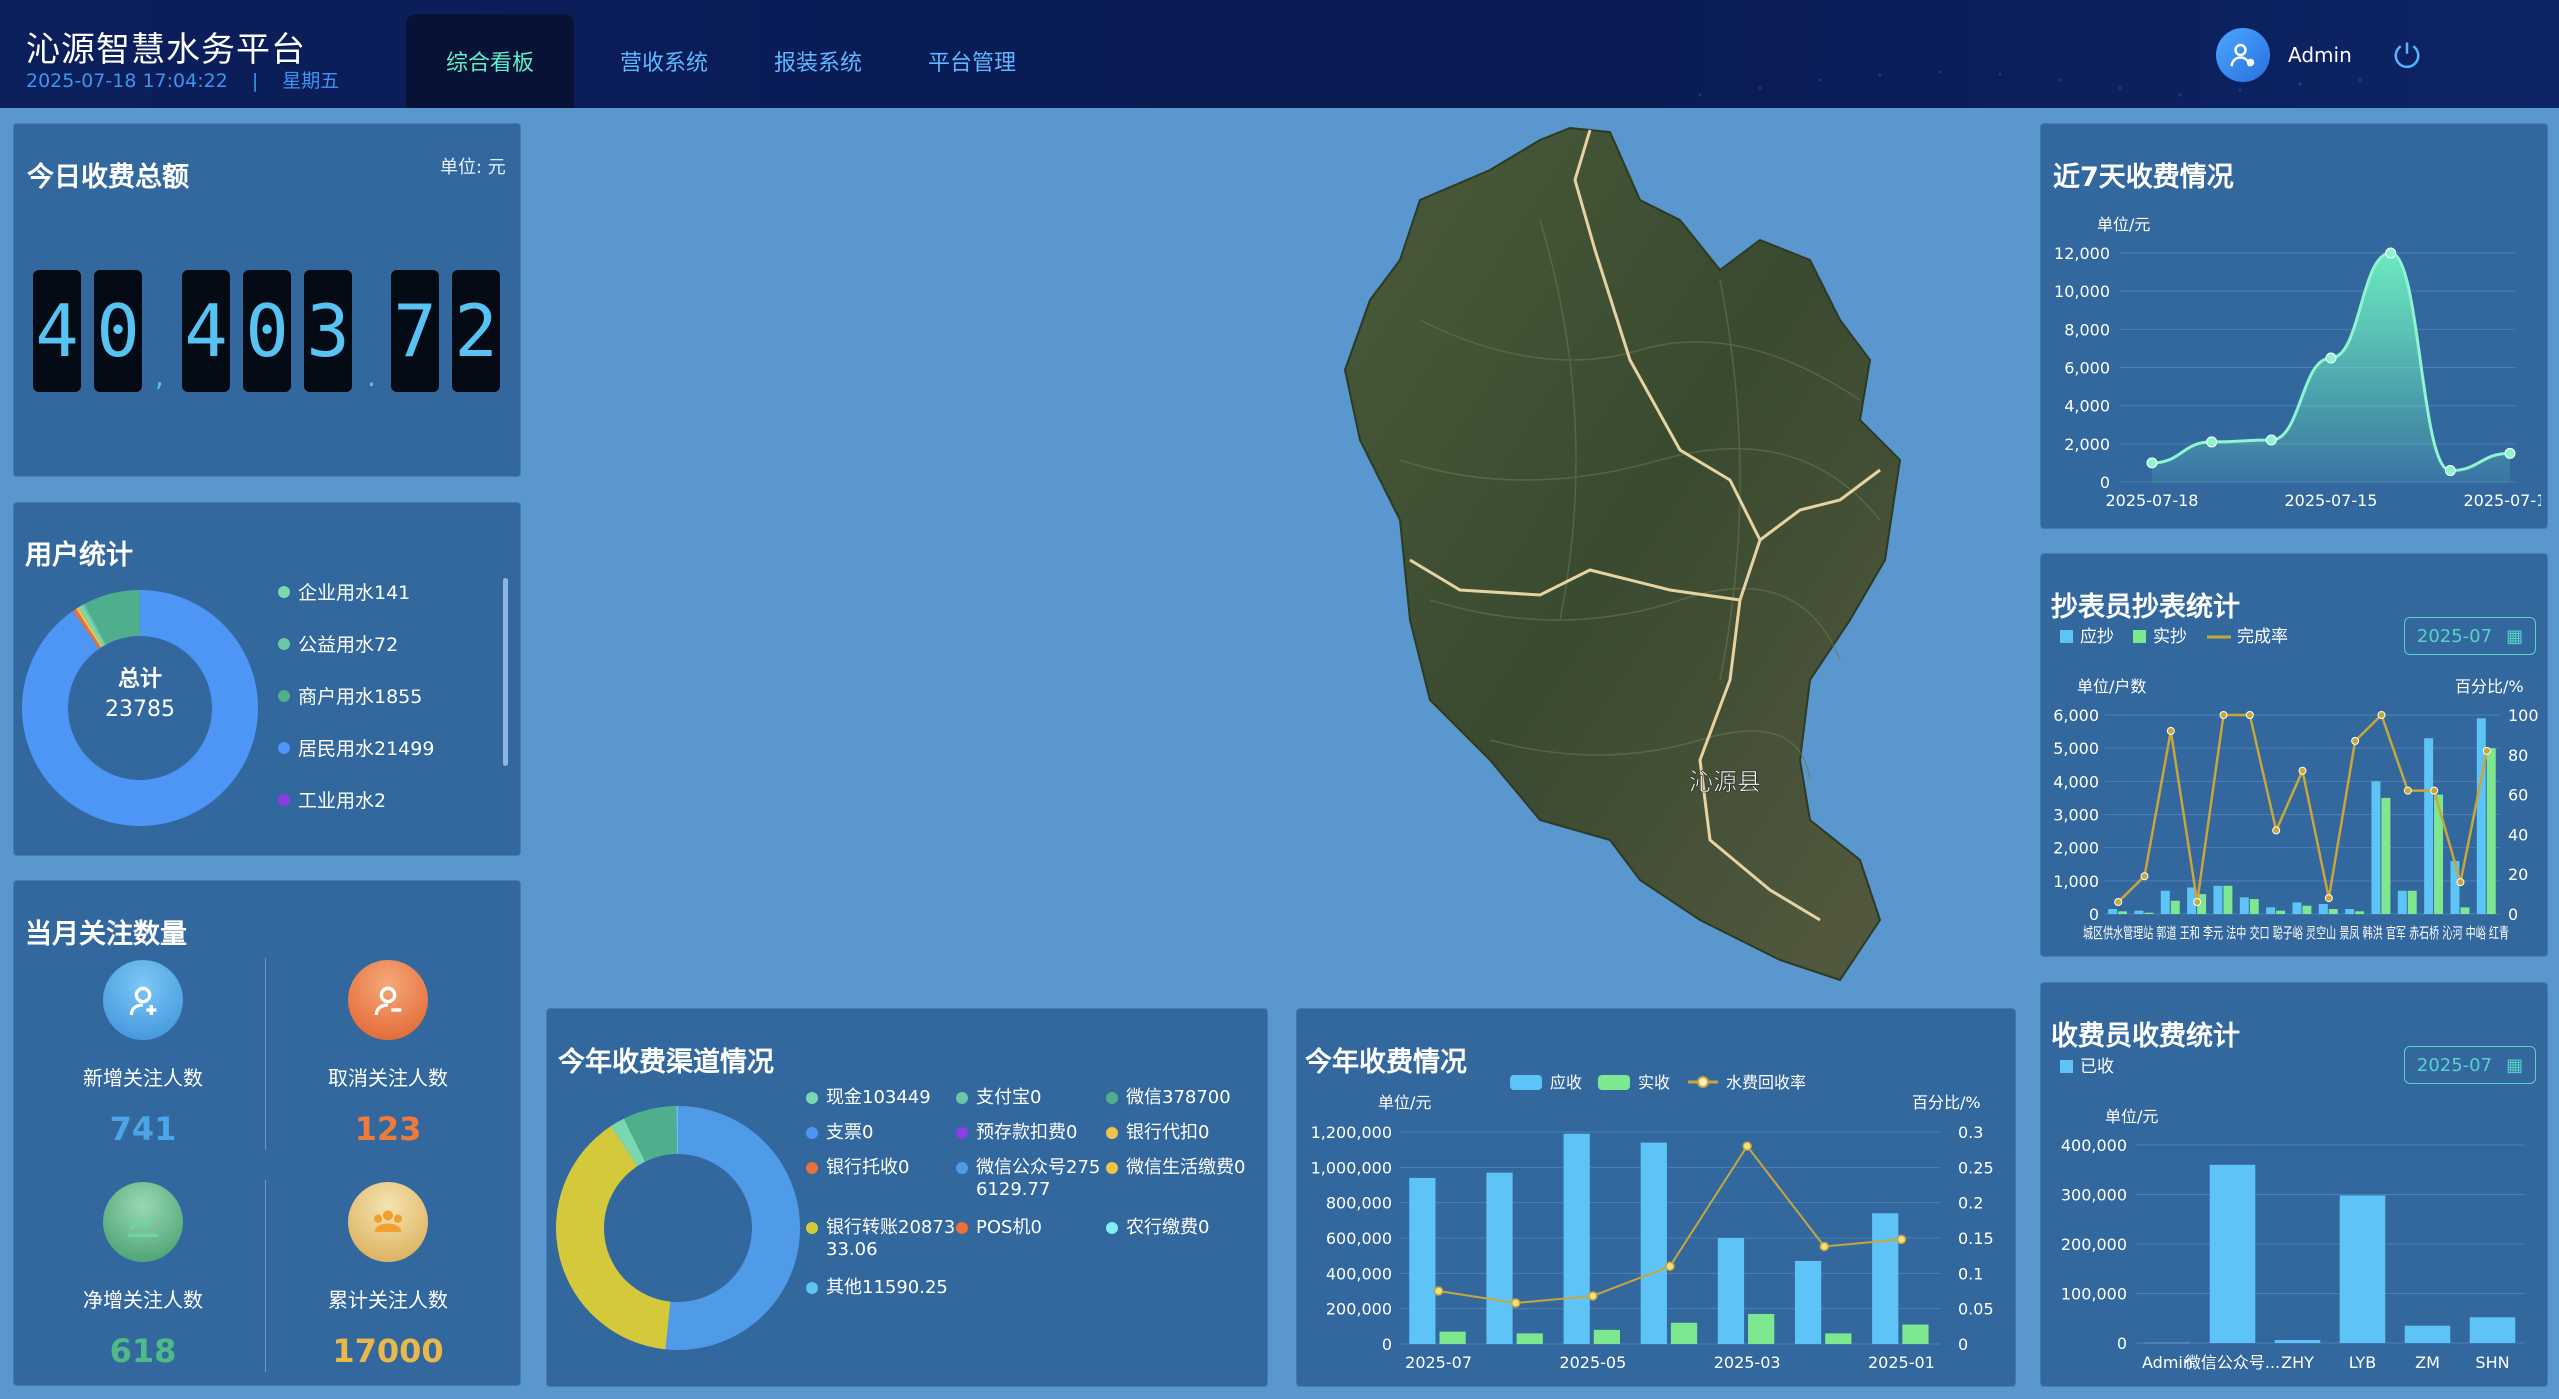  What do you see at coordinates (2087, 329) in the screenshot?
I see `y-tick-label: 8,000` at bounding box center [2087, 329].